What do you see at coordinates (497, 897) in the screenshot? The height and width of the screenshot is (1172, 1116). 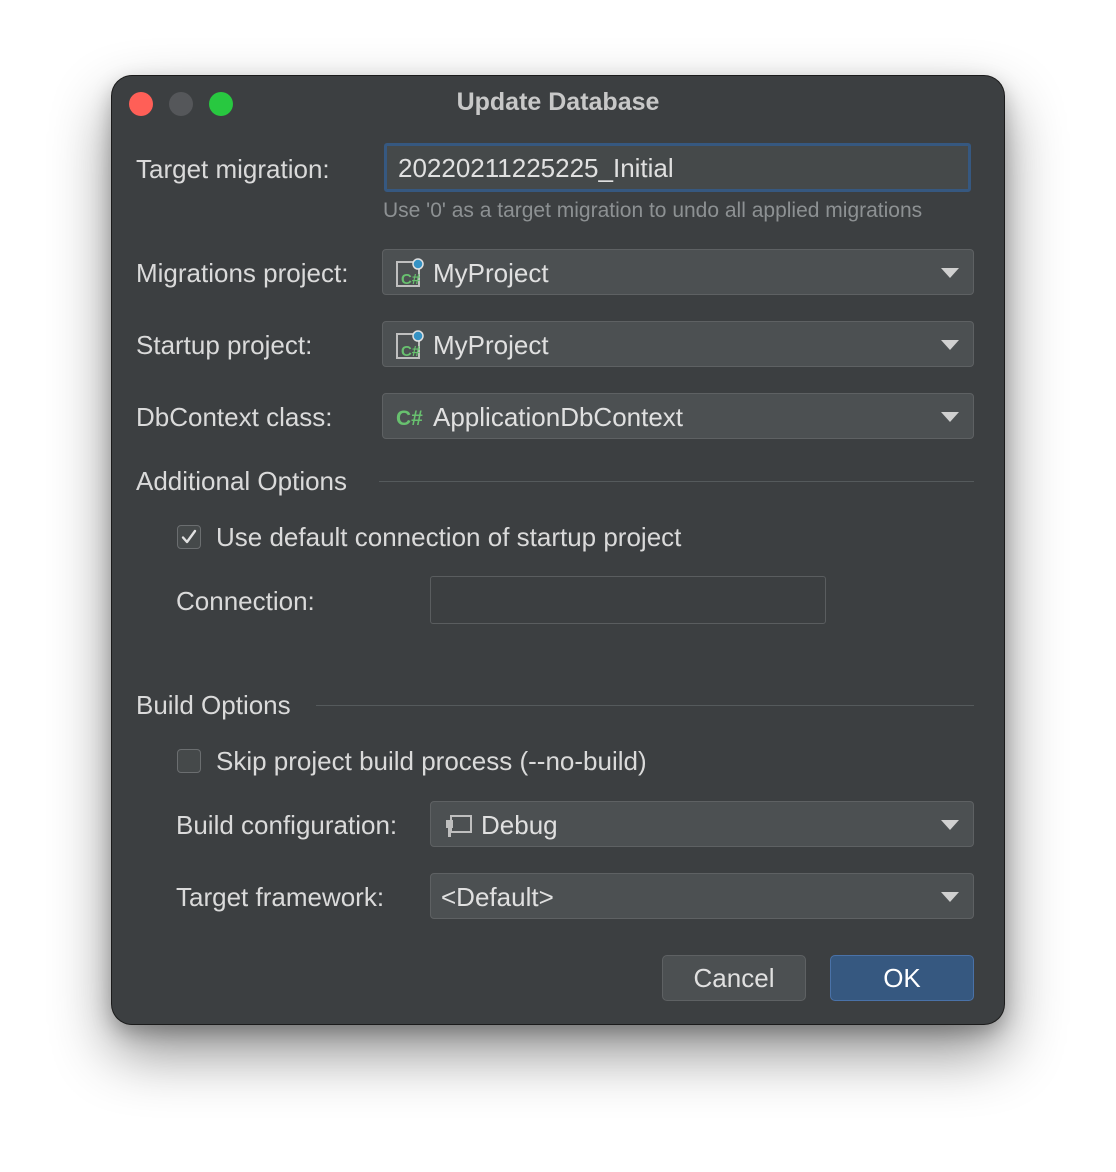 I see `target-framework-value: <Default>` at bounding box center [497, 897].